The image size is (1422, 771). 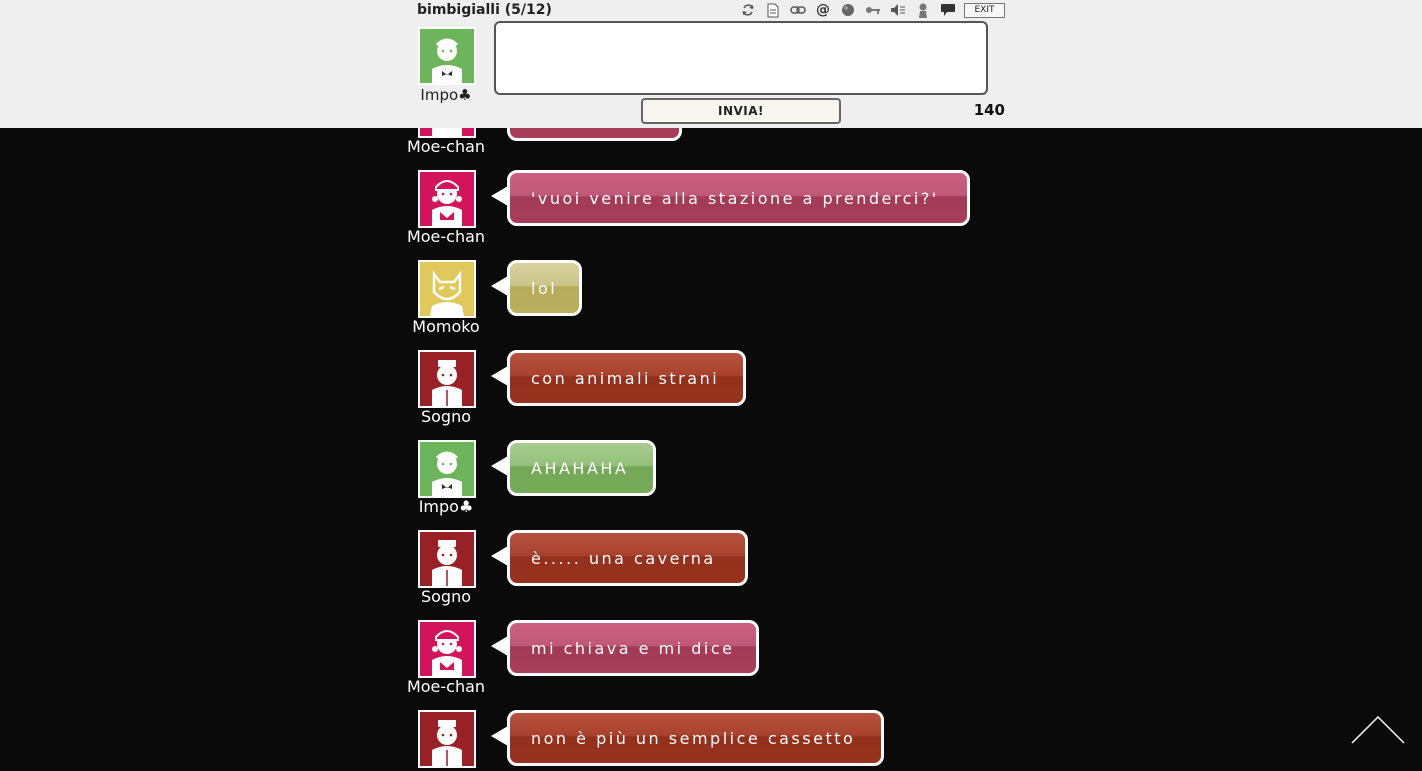 I want to click on message-text: 'vuoi venire alla stazione a prenderci?', so click(x=735, y=198).